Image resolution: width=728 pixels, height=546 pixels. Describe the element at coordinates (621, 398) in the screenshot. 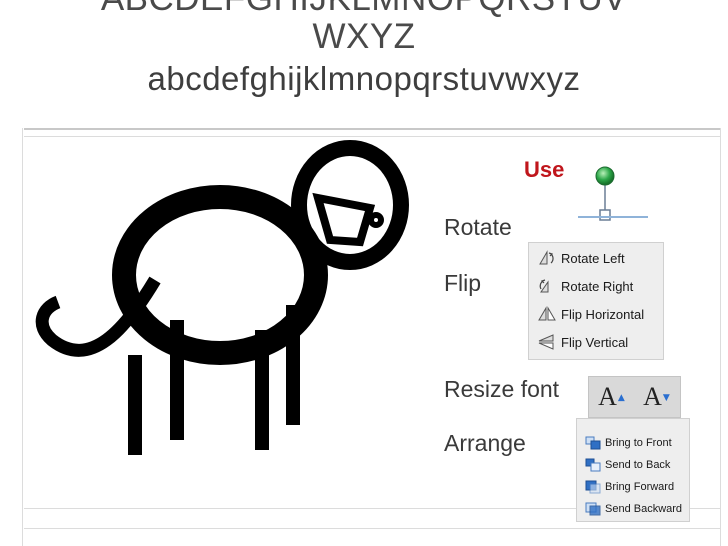

I see `grow-font-arrow-icon: ▲` at that location.